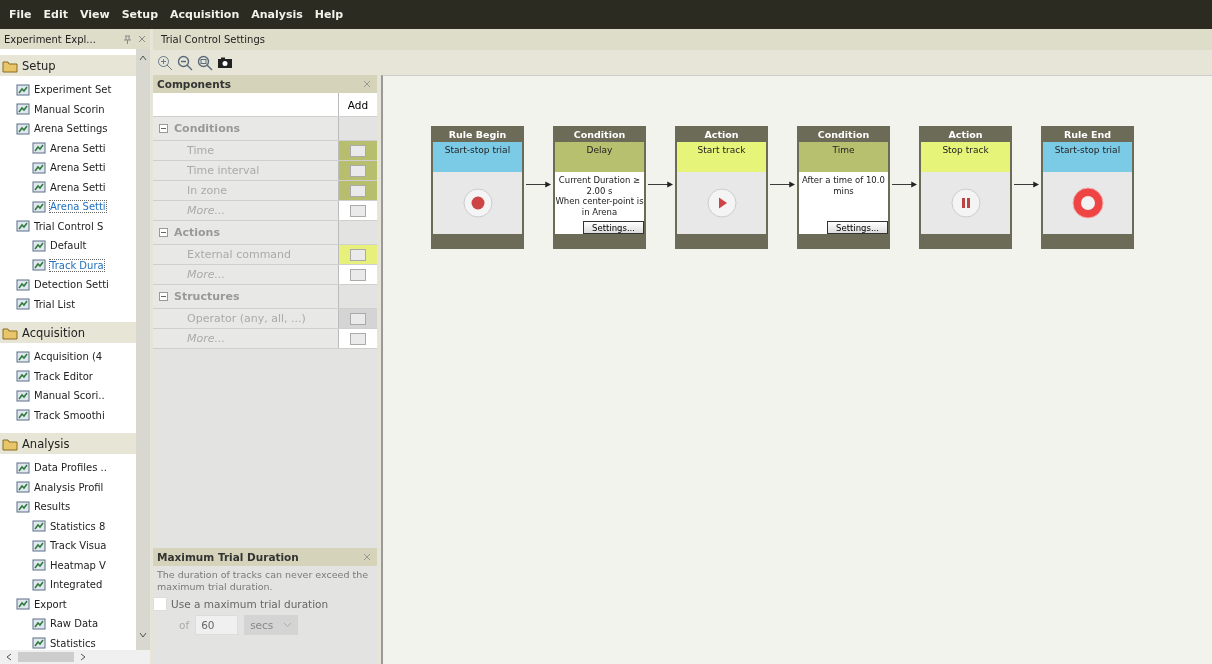 The width and height of the screenshot is (1212, 664). What do you see at coordinates (9, 657) in the screenshot?
I see `caret-left-icon` at bounding box center [9, 657].